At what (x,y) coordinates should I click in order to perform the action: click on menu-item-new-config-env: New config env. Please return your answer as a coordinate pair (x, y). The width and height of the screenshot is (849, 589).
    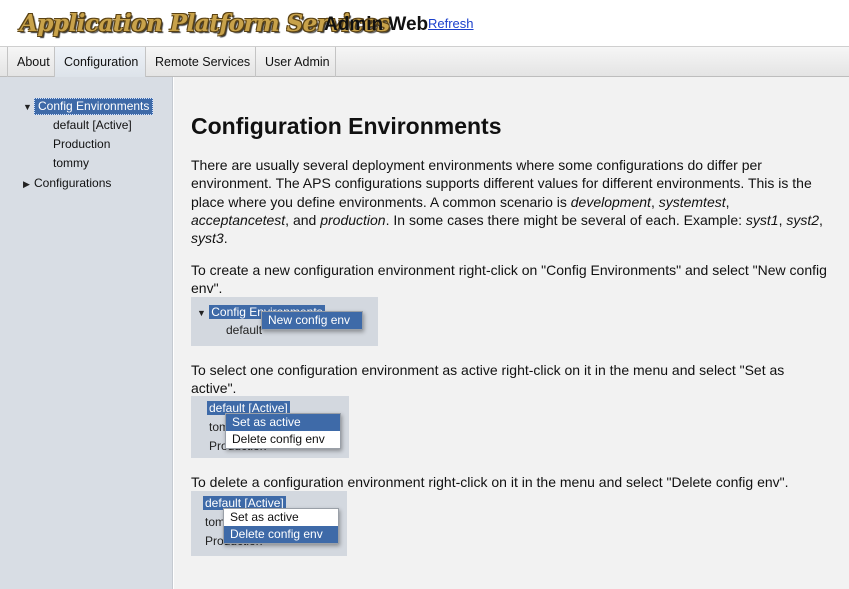
    Looking at the image, I should click on (312, 320).